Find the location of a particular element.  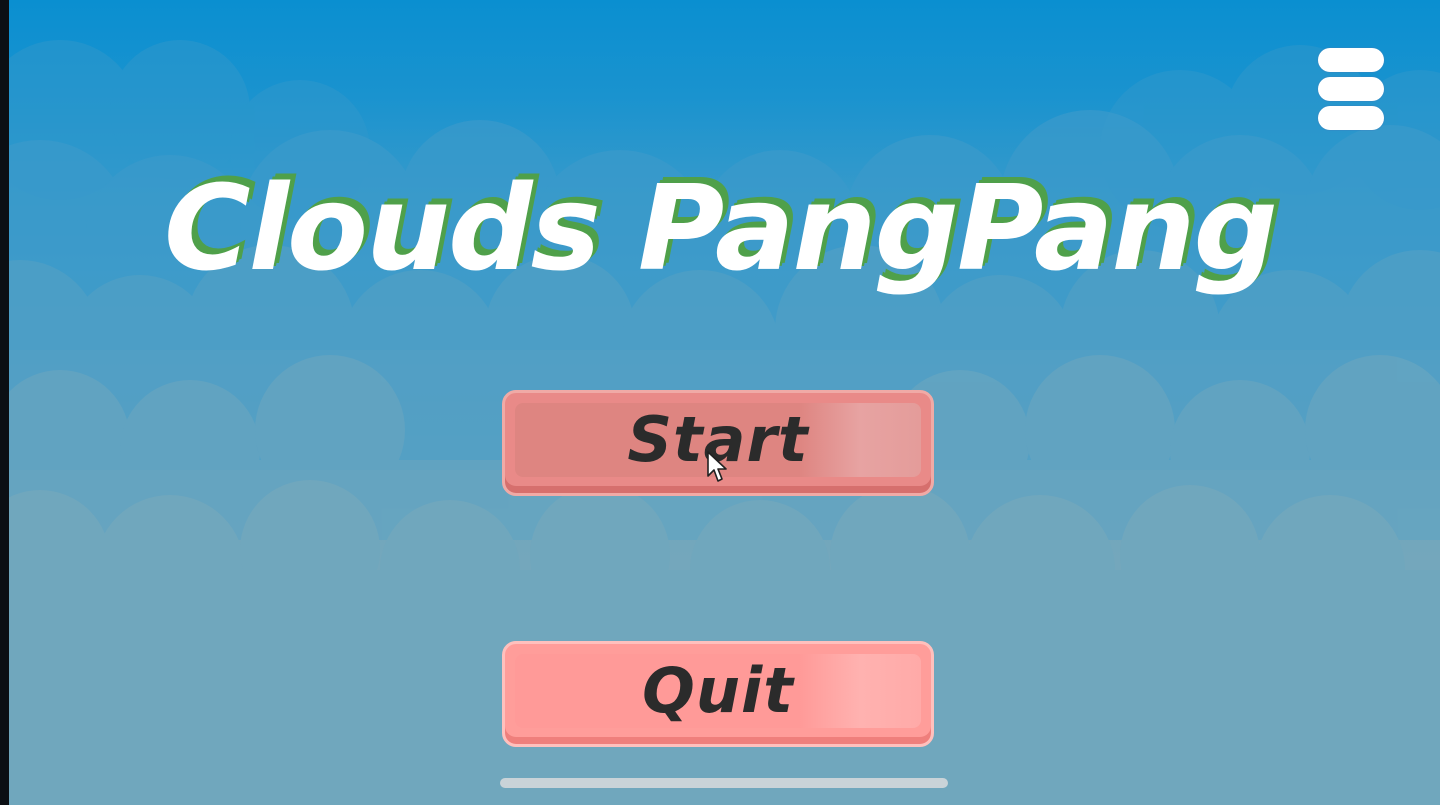

screen-border is located at coordinates (4, 402).